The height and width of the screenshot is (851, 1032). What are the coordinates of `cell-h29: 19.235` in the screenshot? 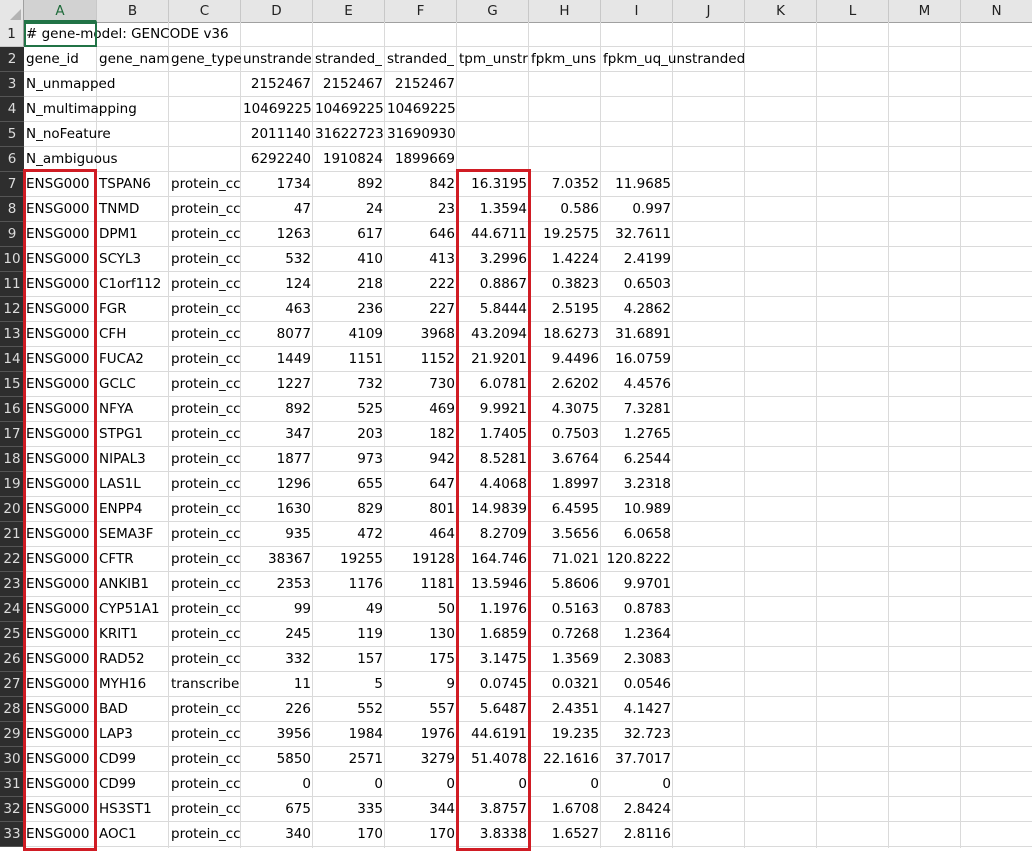 It's located at (565, 734).